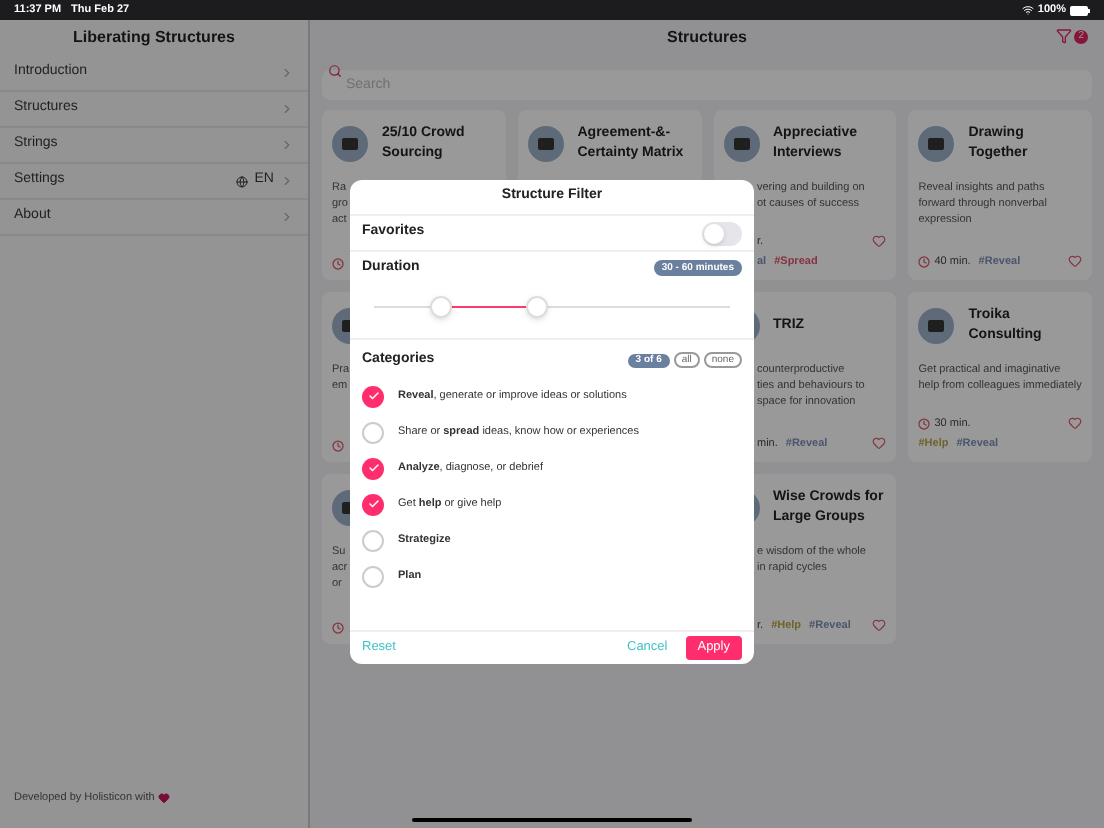 The width and height of the screenshot is (1104, 828). I want to click on sidebar-title: Liberating Structures, so click(154, 38).